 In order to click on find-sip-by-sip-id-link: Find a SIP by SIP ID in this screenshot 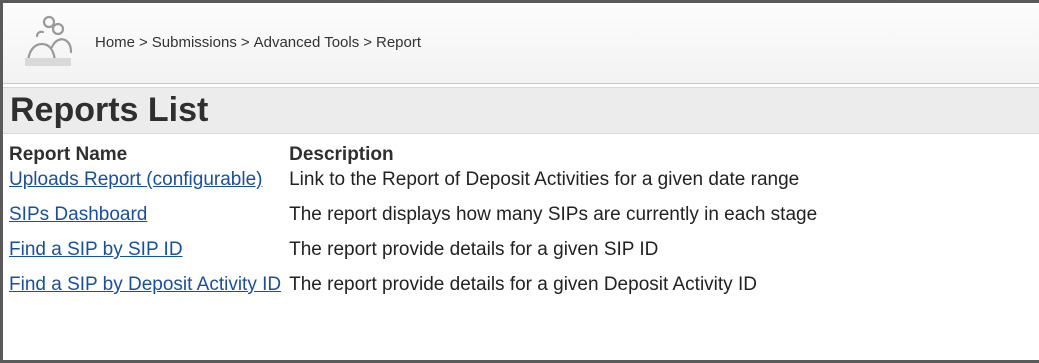, I will do `click(96, 249)`.